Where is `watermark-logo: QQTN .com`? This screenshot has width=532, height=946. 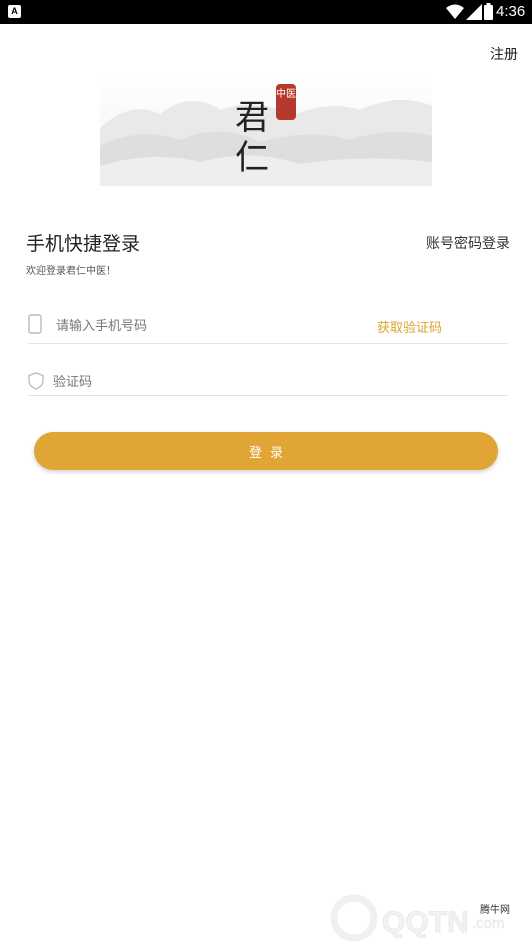
watermark-logo: QQTN .com is located at coordinates (426, 917).